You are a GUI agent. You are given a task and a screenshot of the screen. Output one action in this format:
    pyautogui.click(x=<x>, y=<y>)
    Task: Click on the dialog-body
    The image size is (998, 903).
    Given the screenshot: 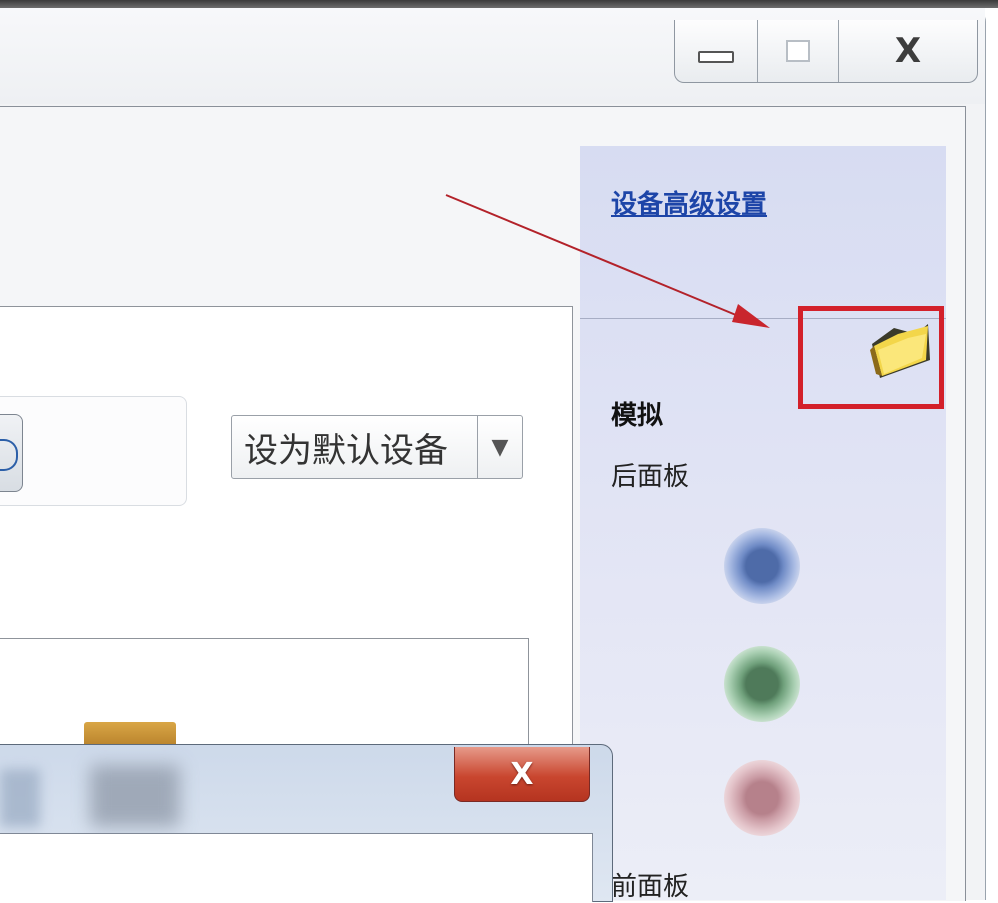 What is the action you would take?
    pyautogui.click(x=296, y=867)
    